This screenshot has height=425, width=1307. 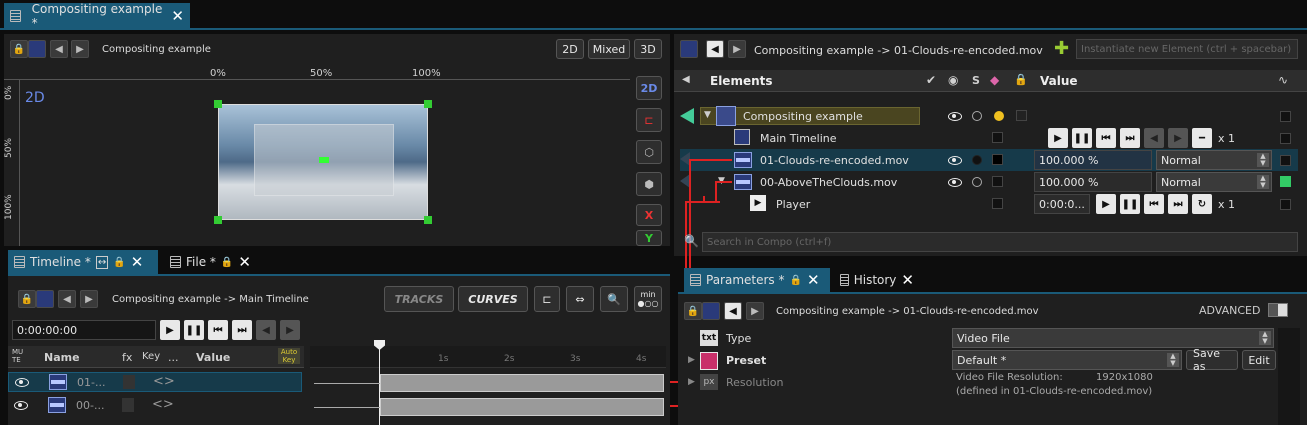 I want to click on magnet-icon: ⊏, so click(x=649, y=120).